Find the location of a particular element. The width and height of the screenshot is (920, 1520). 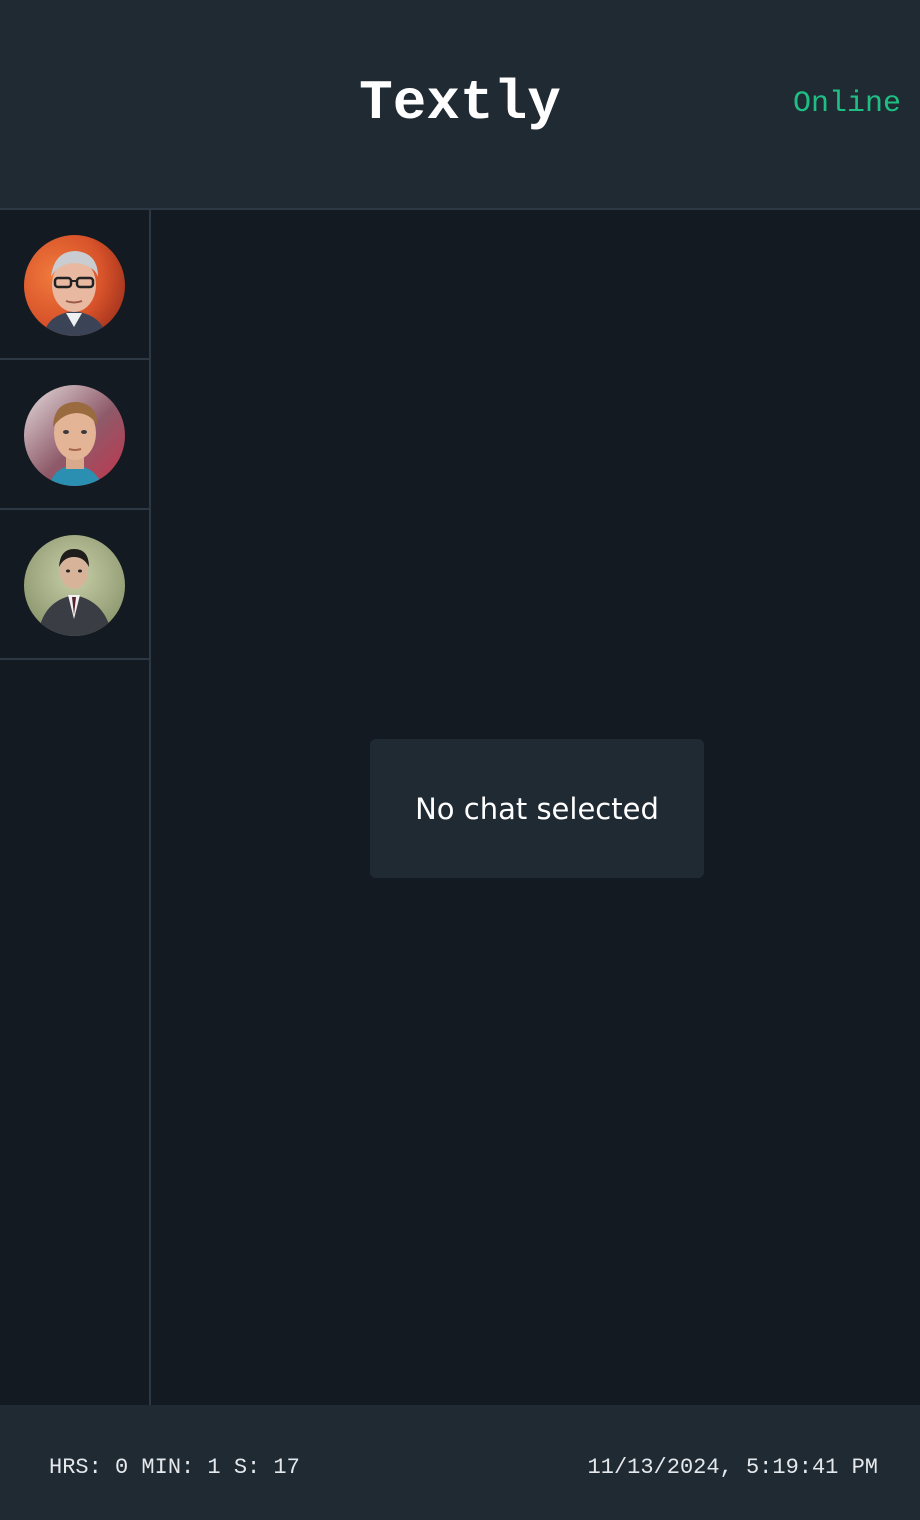

header: Textly Online is located at coordinates (460, 105).